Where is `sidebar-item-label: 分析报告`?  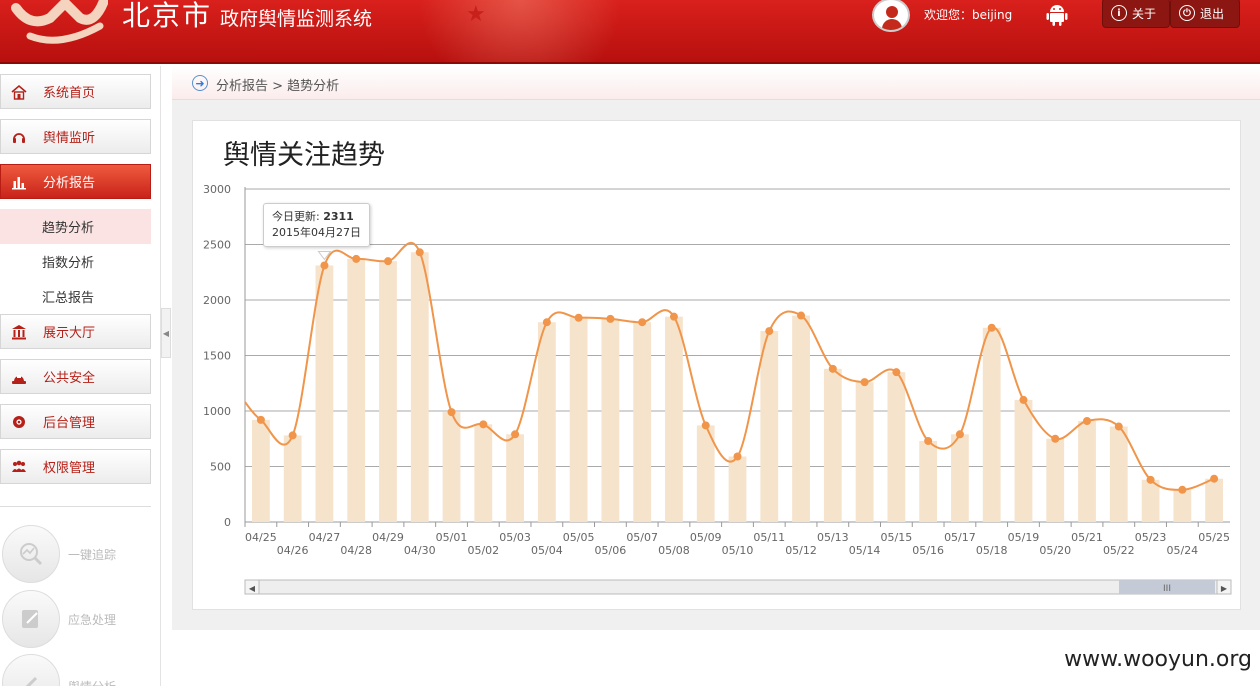
sidebar-item-label: 分析报告 is located at coordinates (69, 183).